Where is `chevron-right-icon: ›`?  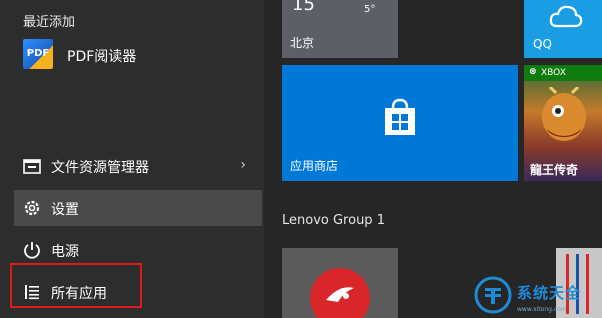
chevron-right-icon: › is located at coordinates (243, 165).